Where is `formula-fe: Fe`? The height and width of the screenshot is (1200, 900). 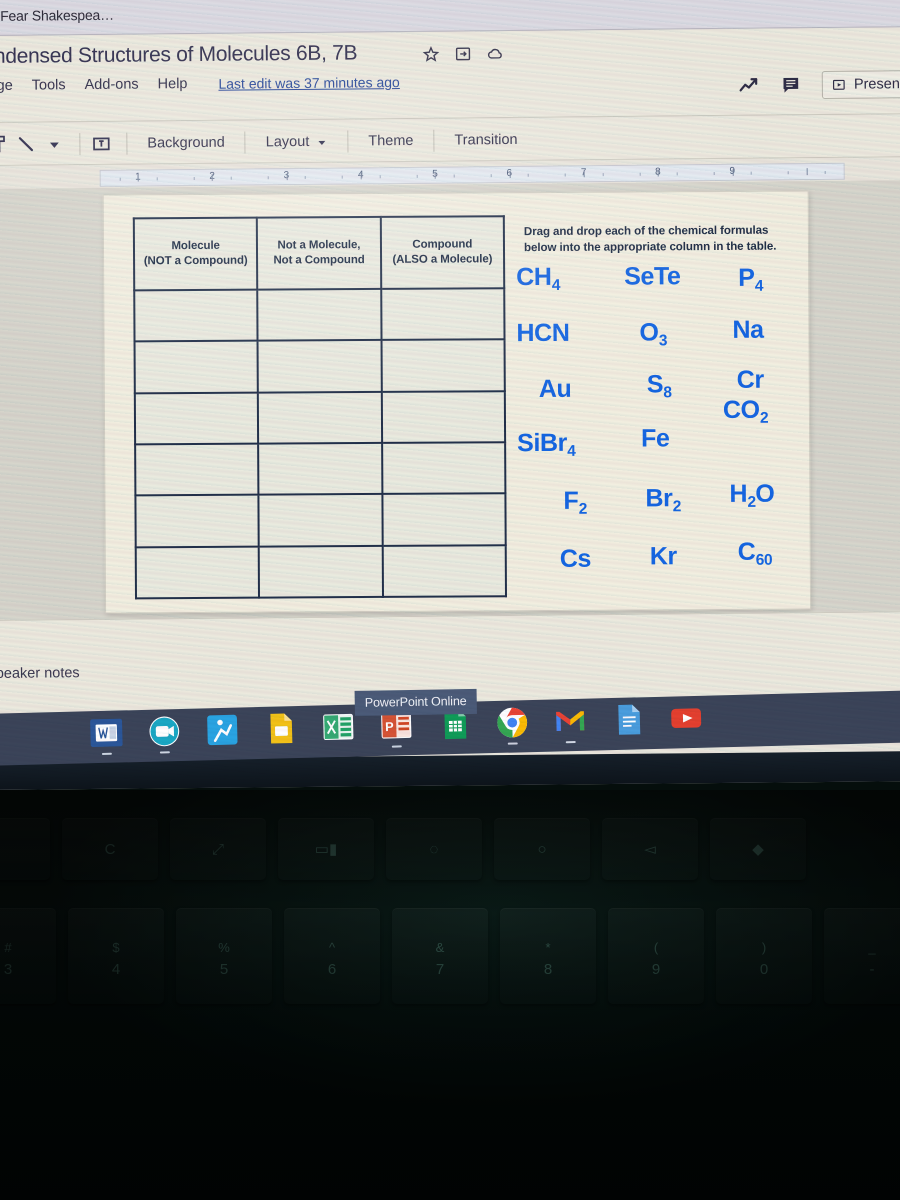 formula-fe: Fe is located at coordinates (655, 438).